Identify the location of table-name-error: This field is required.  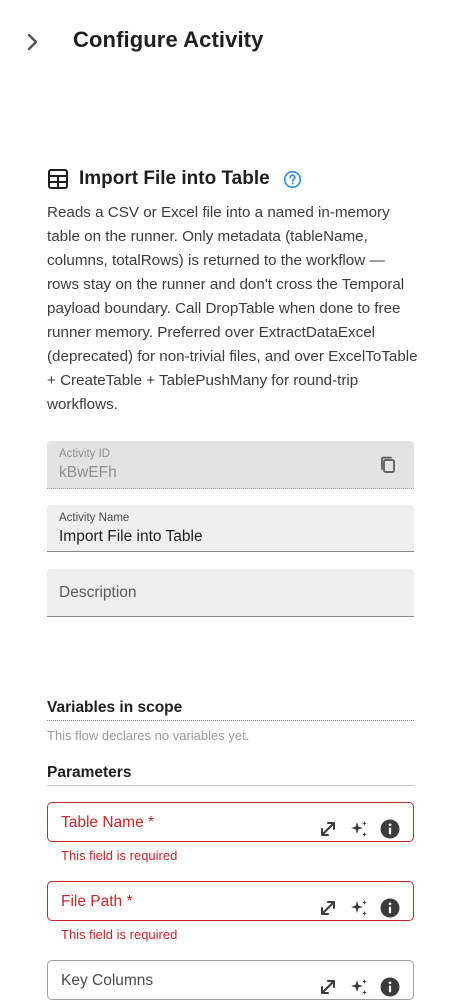
(119, 855).